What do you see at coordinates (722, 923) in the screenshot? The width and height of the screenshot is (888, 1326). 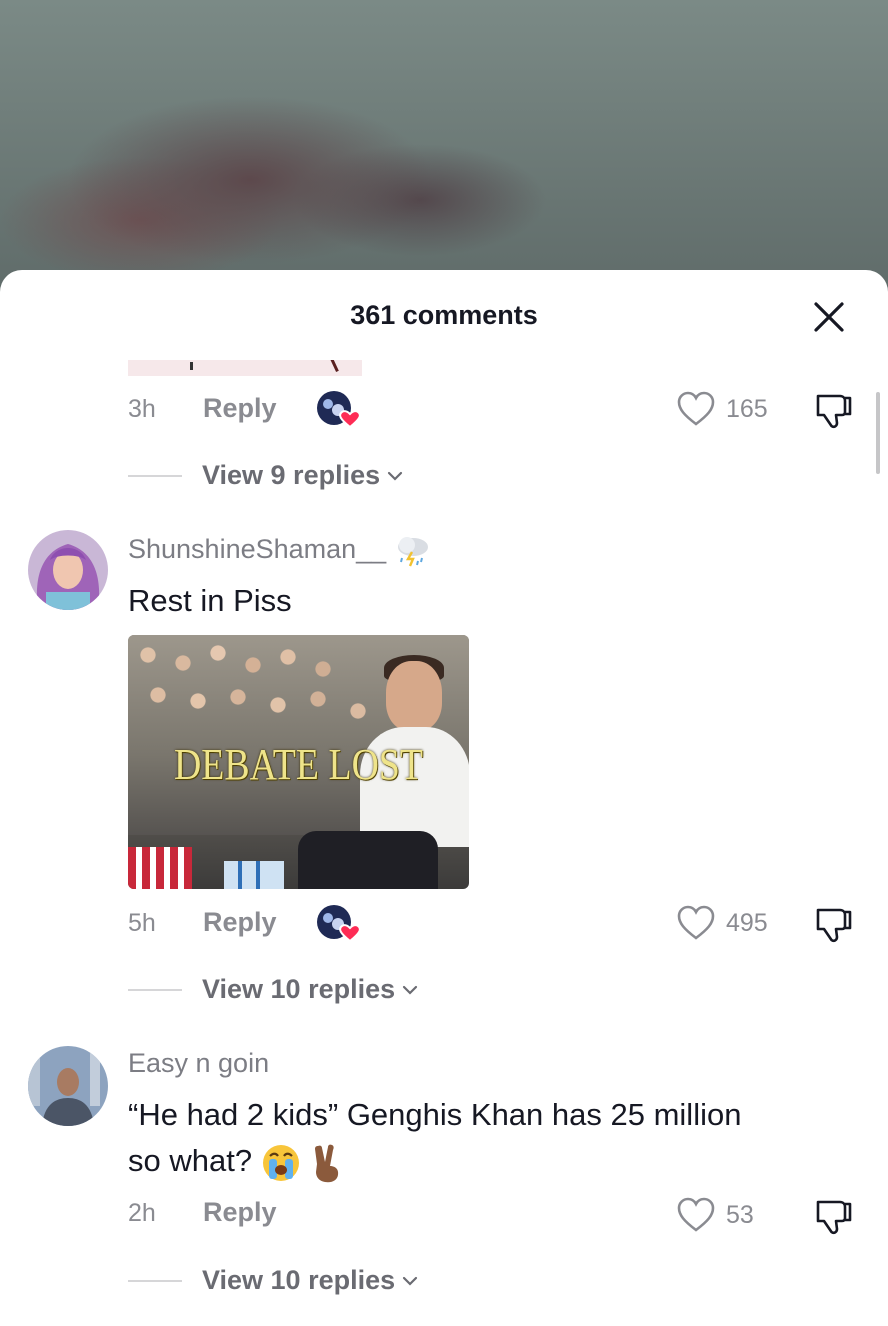 I see `like-button: 495` at bounding box center [722, 923].